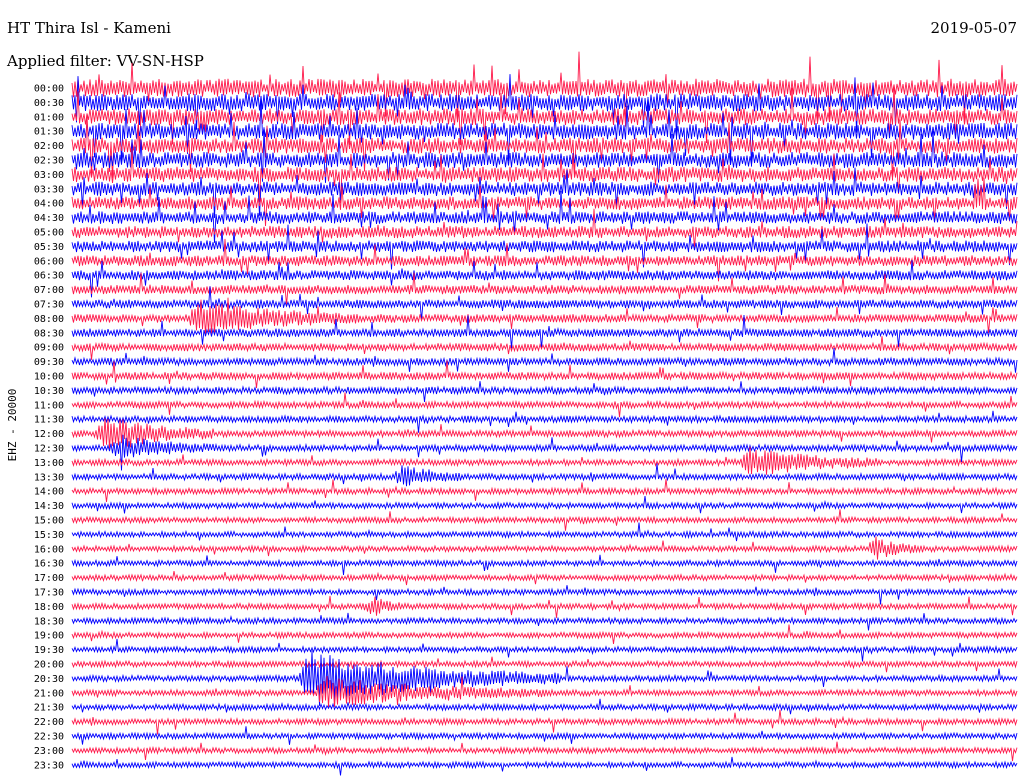 This screenshot has height=780, width=1024. I want to click on time-label-15: 07:30, so click(49, 305).